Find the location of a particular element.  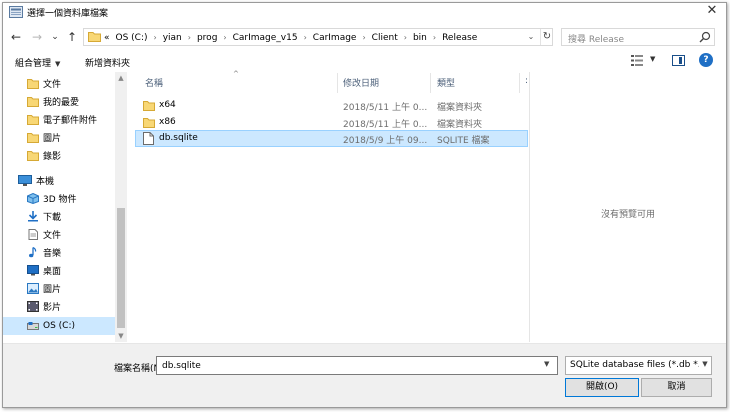

pictures-icon is located at coordinates (33, 288).